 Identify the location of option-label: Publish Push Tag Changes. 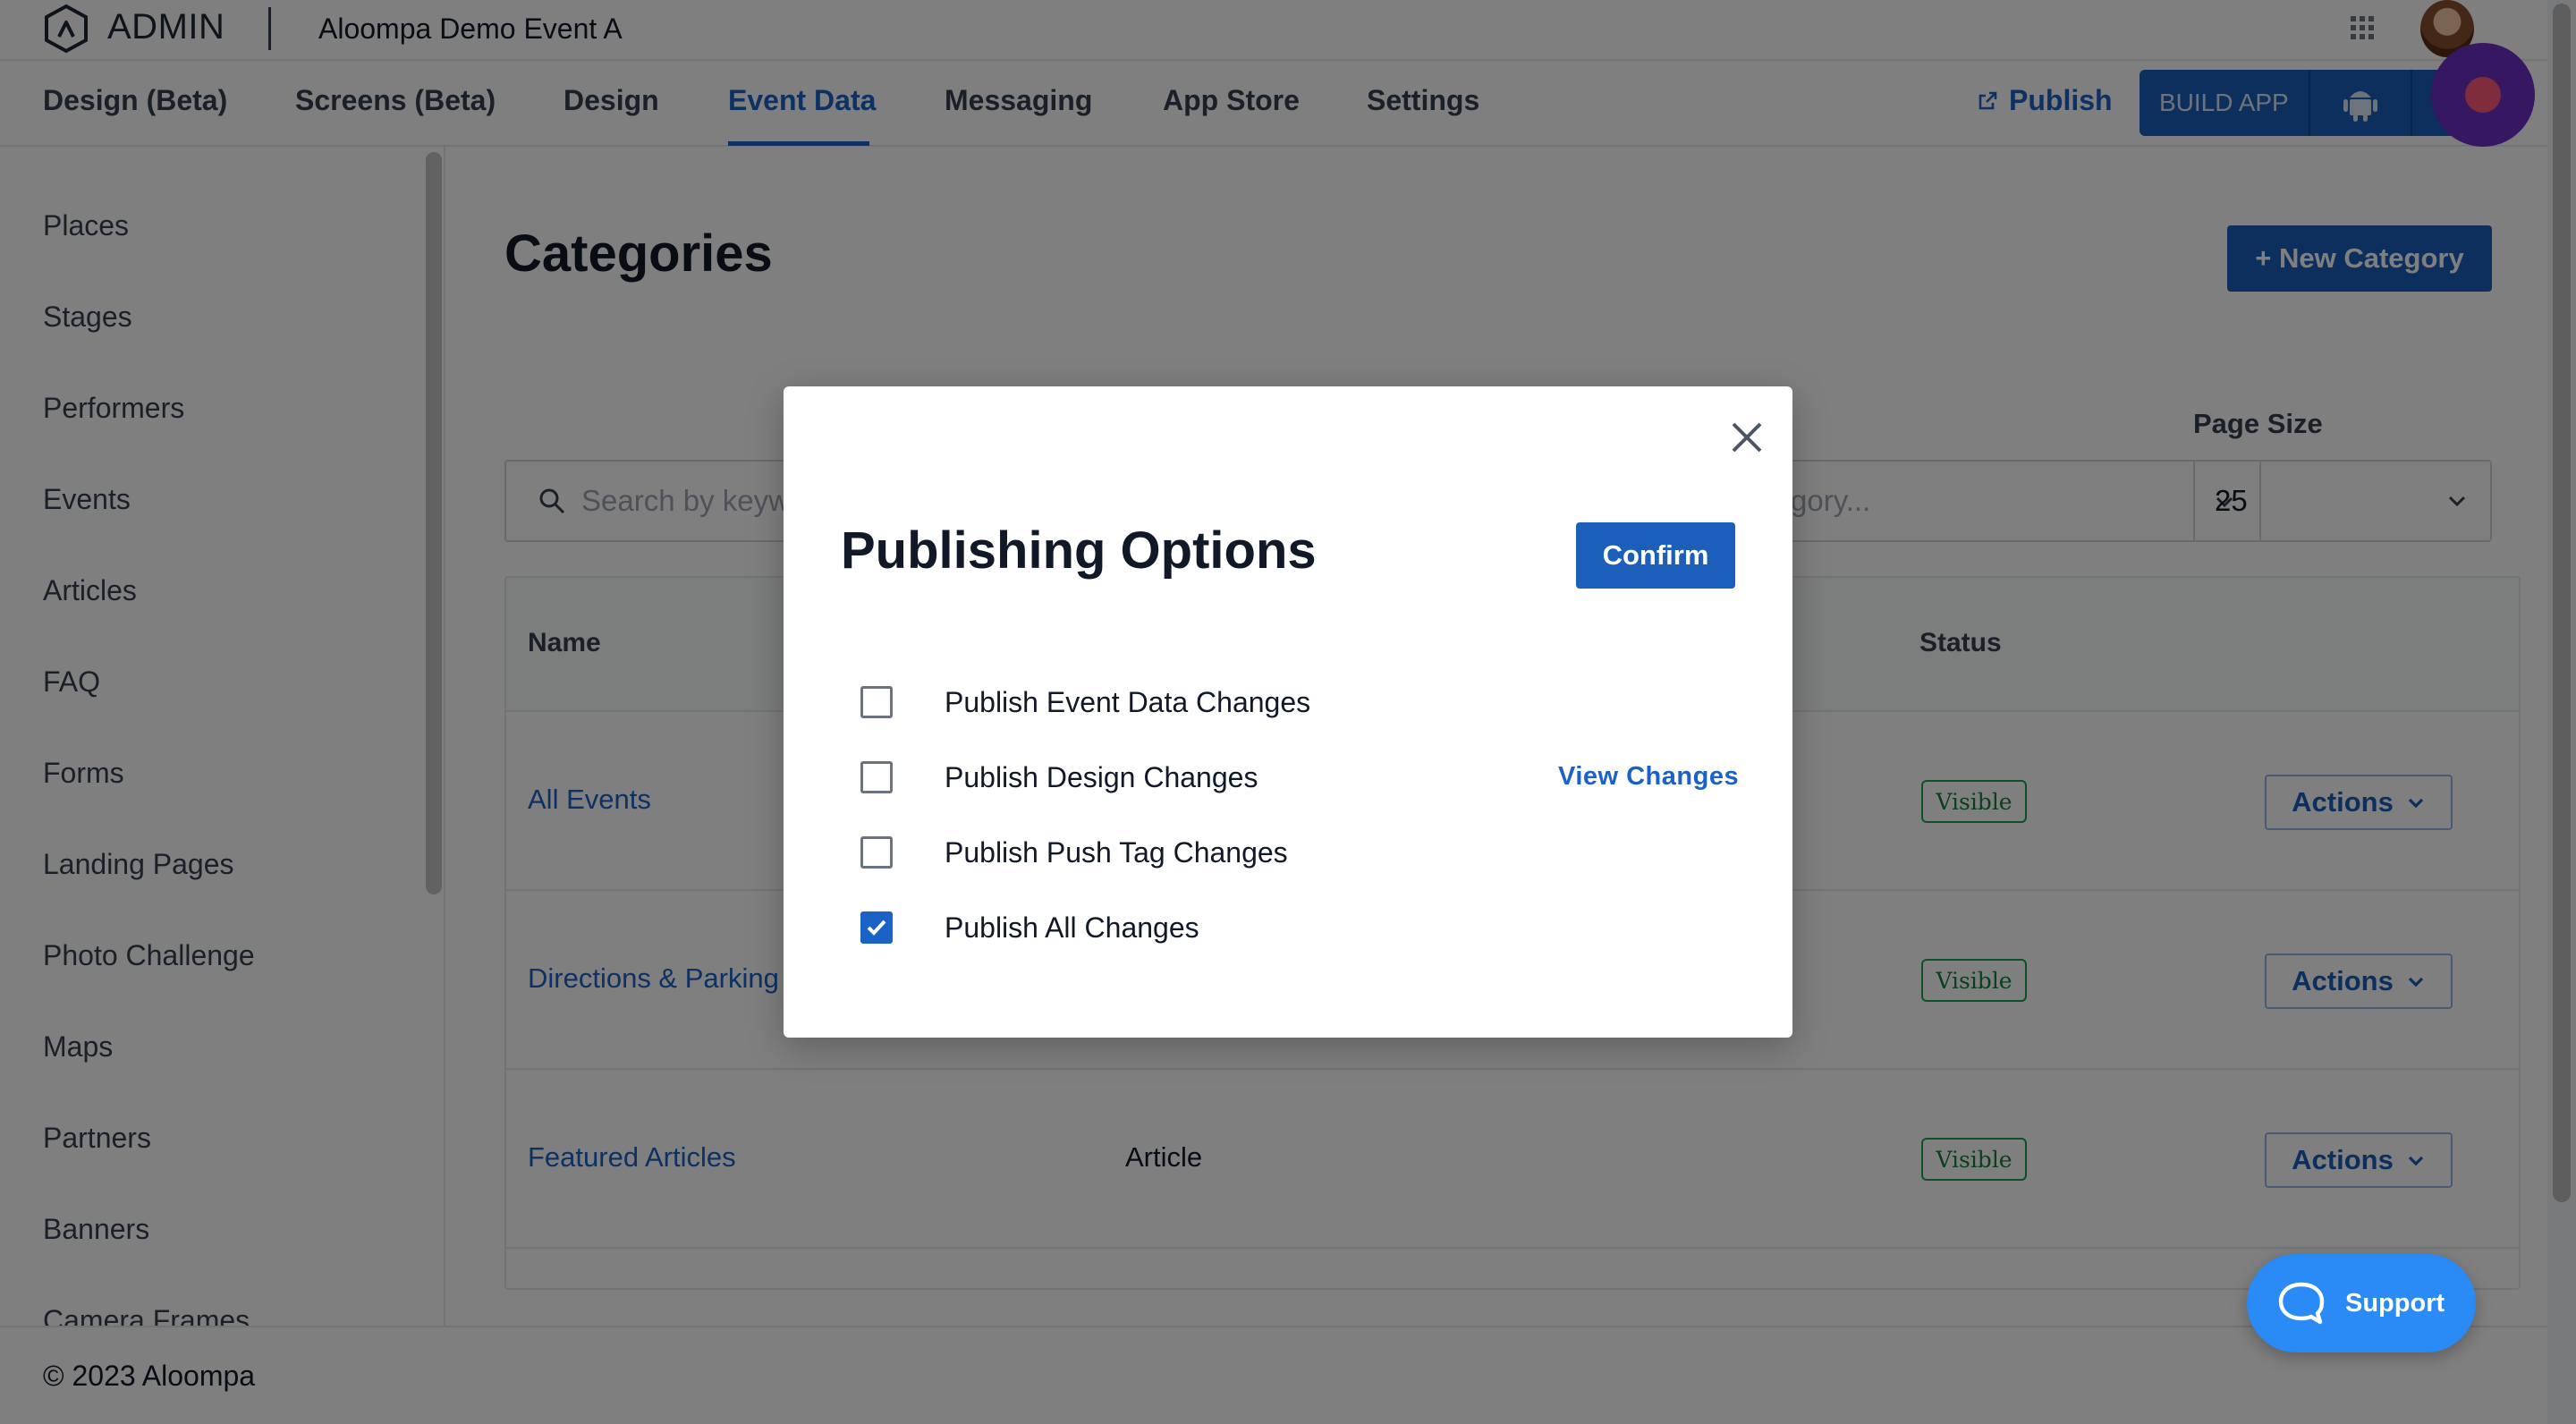
(1116, 852).